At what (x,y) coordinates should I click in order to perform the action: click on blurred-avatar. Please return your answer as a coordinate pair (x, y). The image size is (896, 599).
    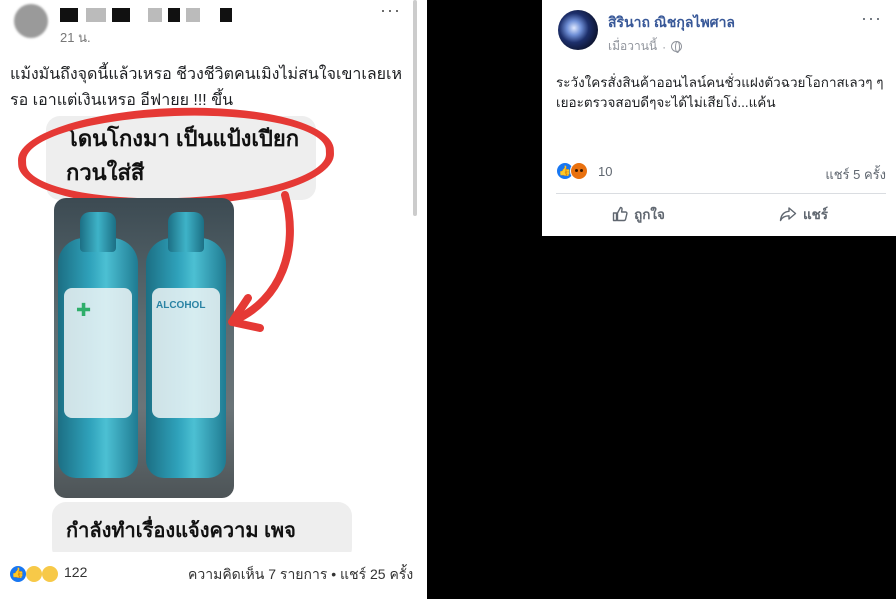
    Looking at the image, I should click on (31, 21).